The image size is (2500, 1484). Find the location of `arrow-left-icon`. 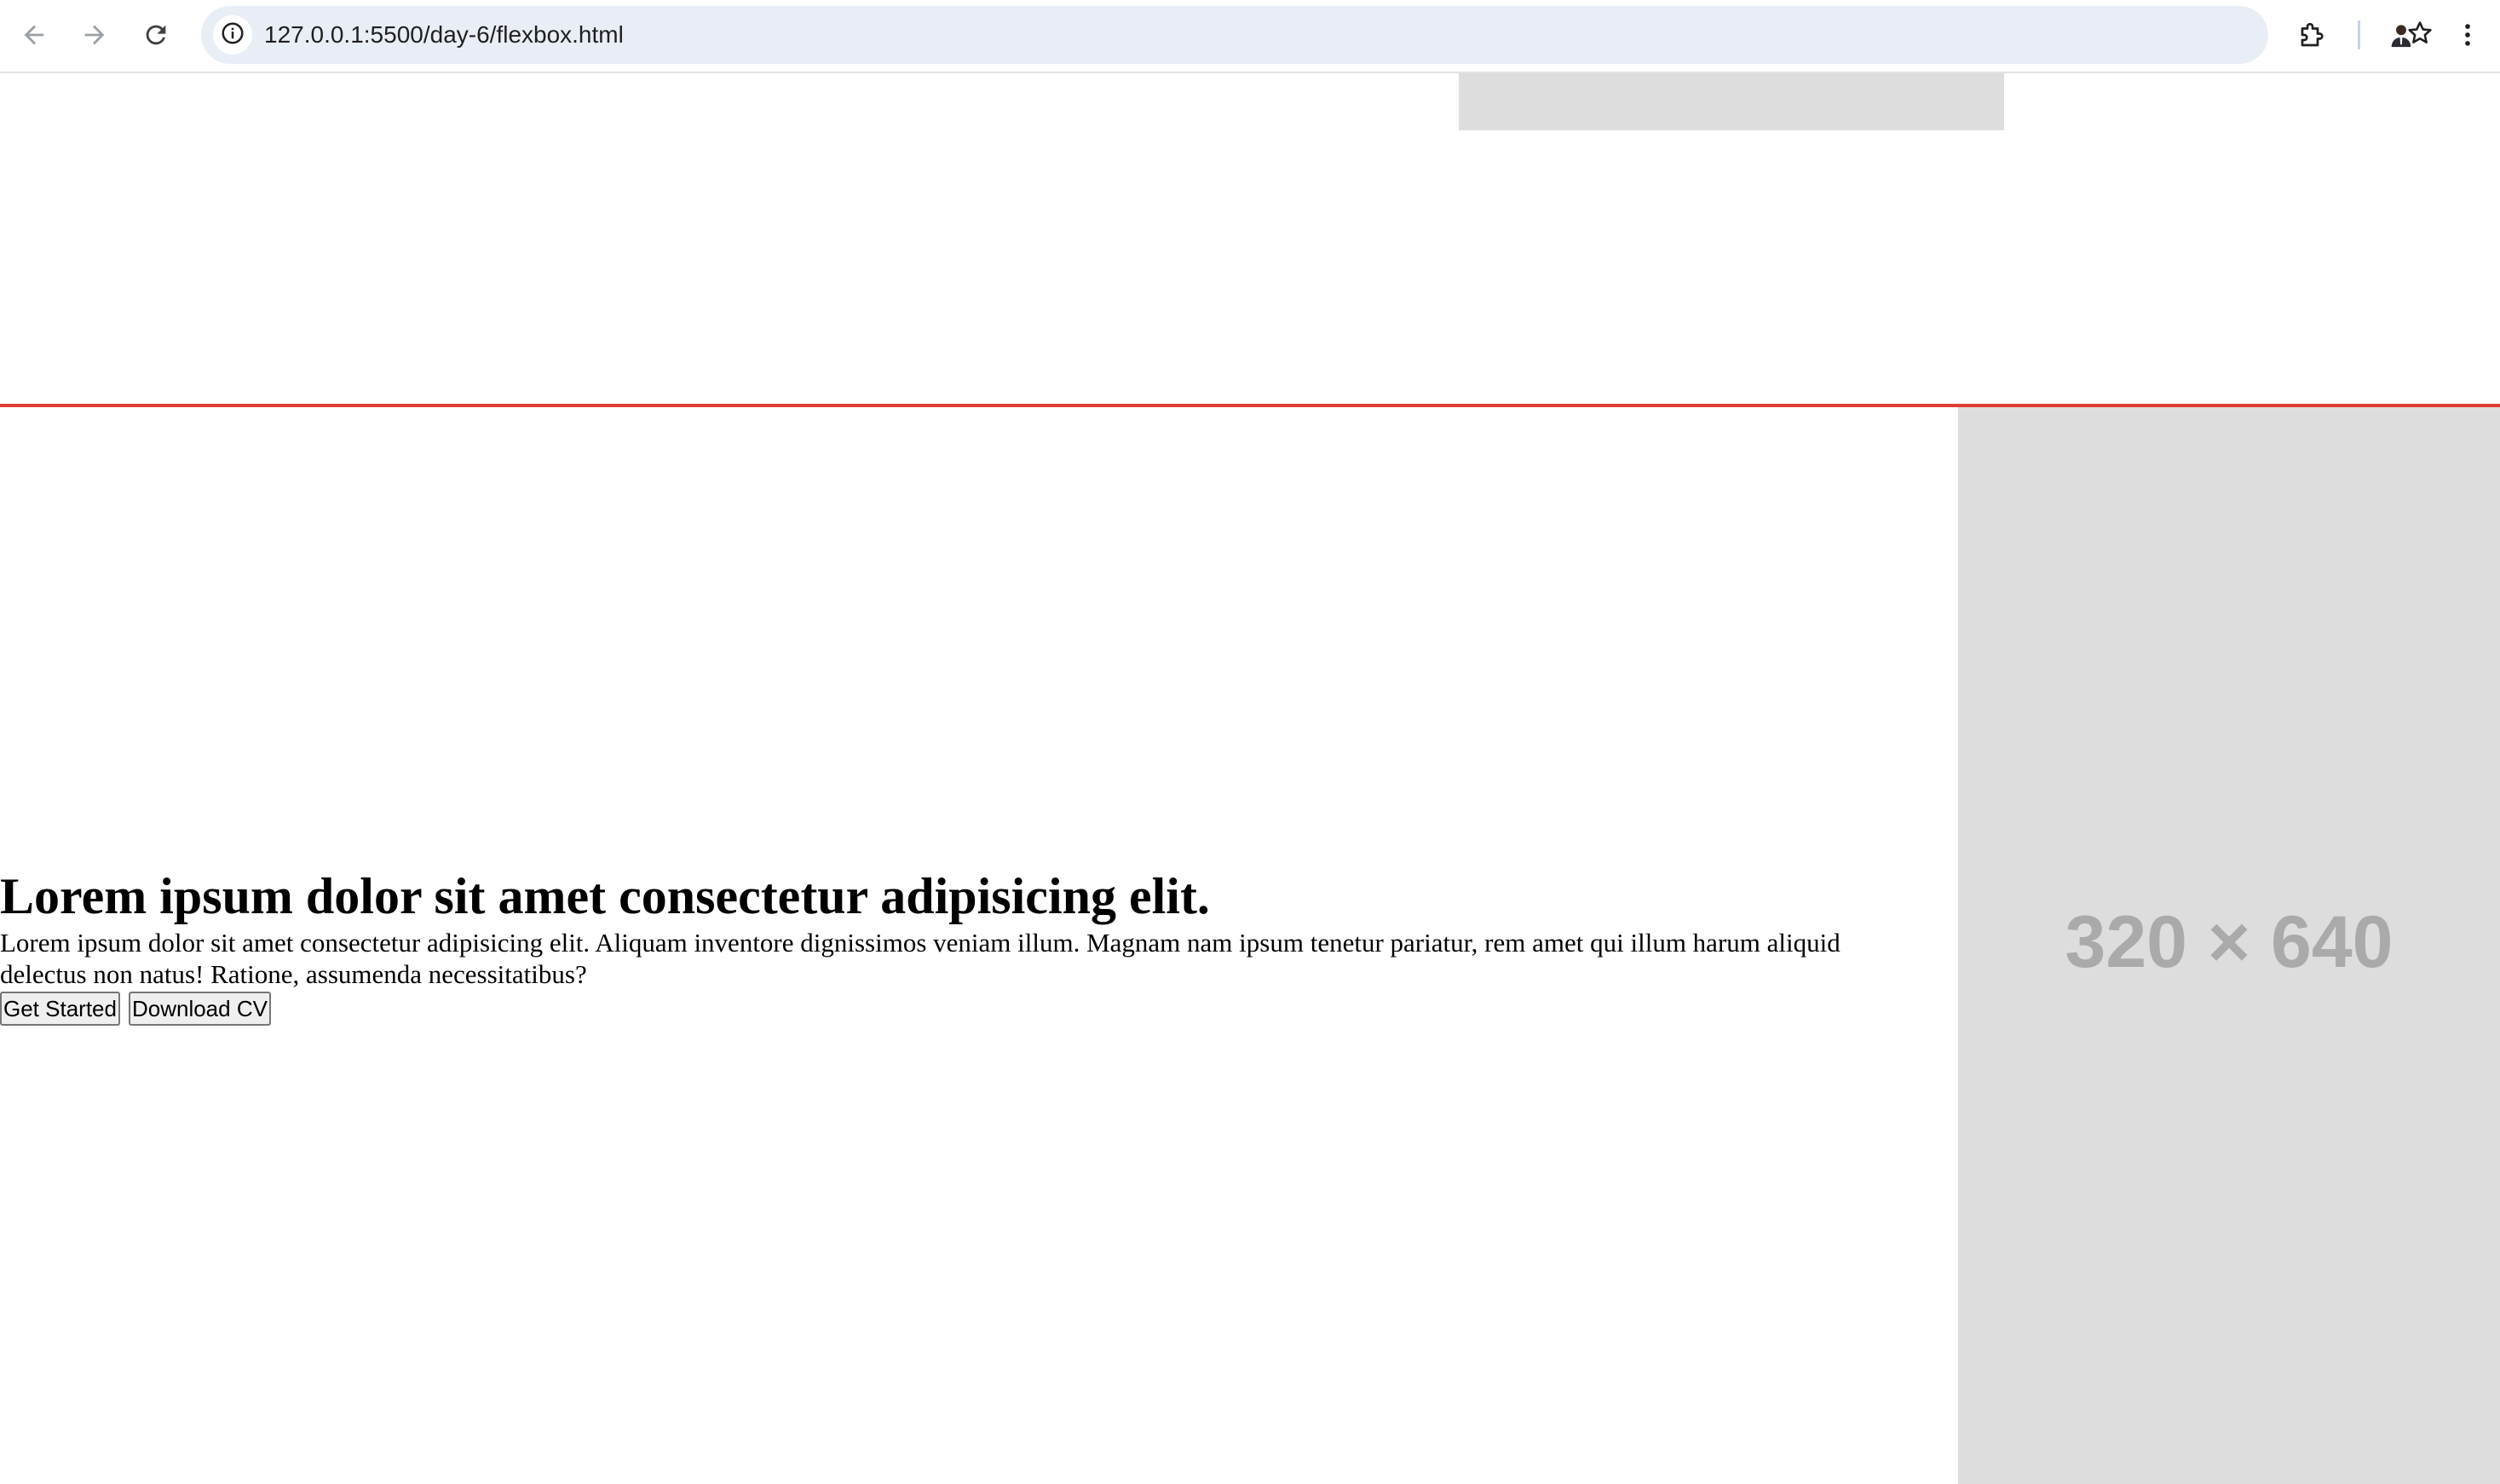

arrow-left-icon is located at coordinates (34, 34).